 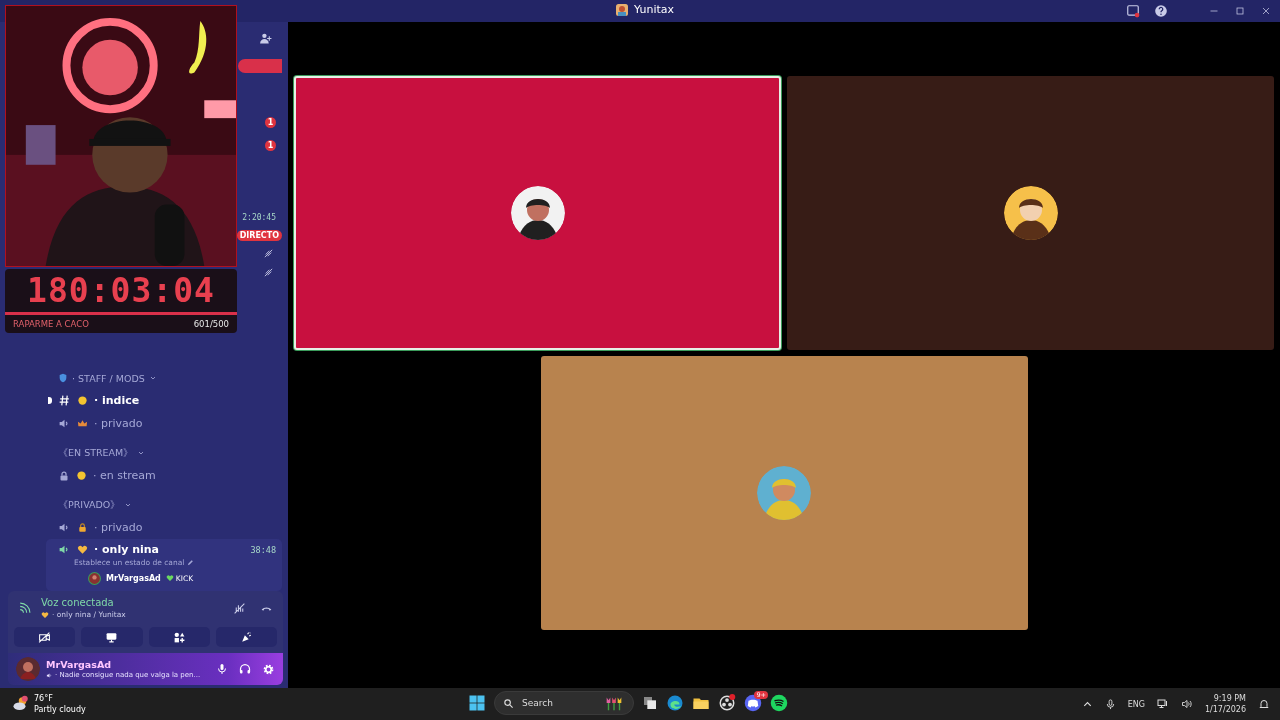 I want to click on window-title: Yunitax, so click(x=654, y=9).